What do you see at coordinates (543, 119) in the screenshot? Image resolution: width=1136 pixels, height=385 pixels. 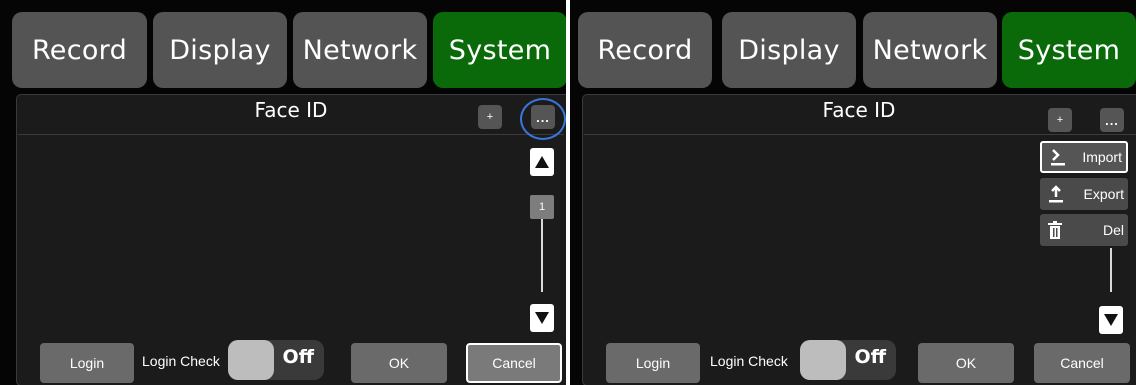 I see `focus-ring` at bounding box center [543, 119].